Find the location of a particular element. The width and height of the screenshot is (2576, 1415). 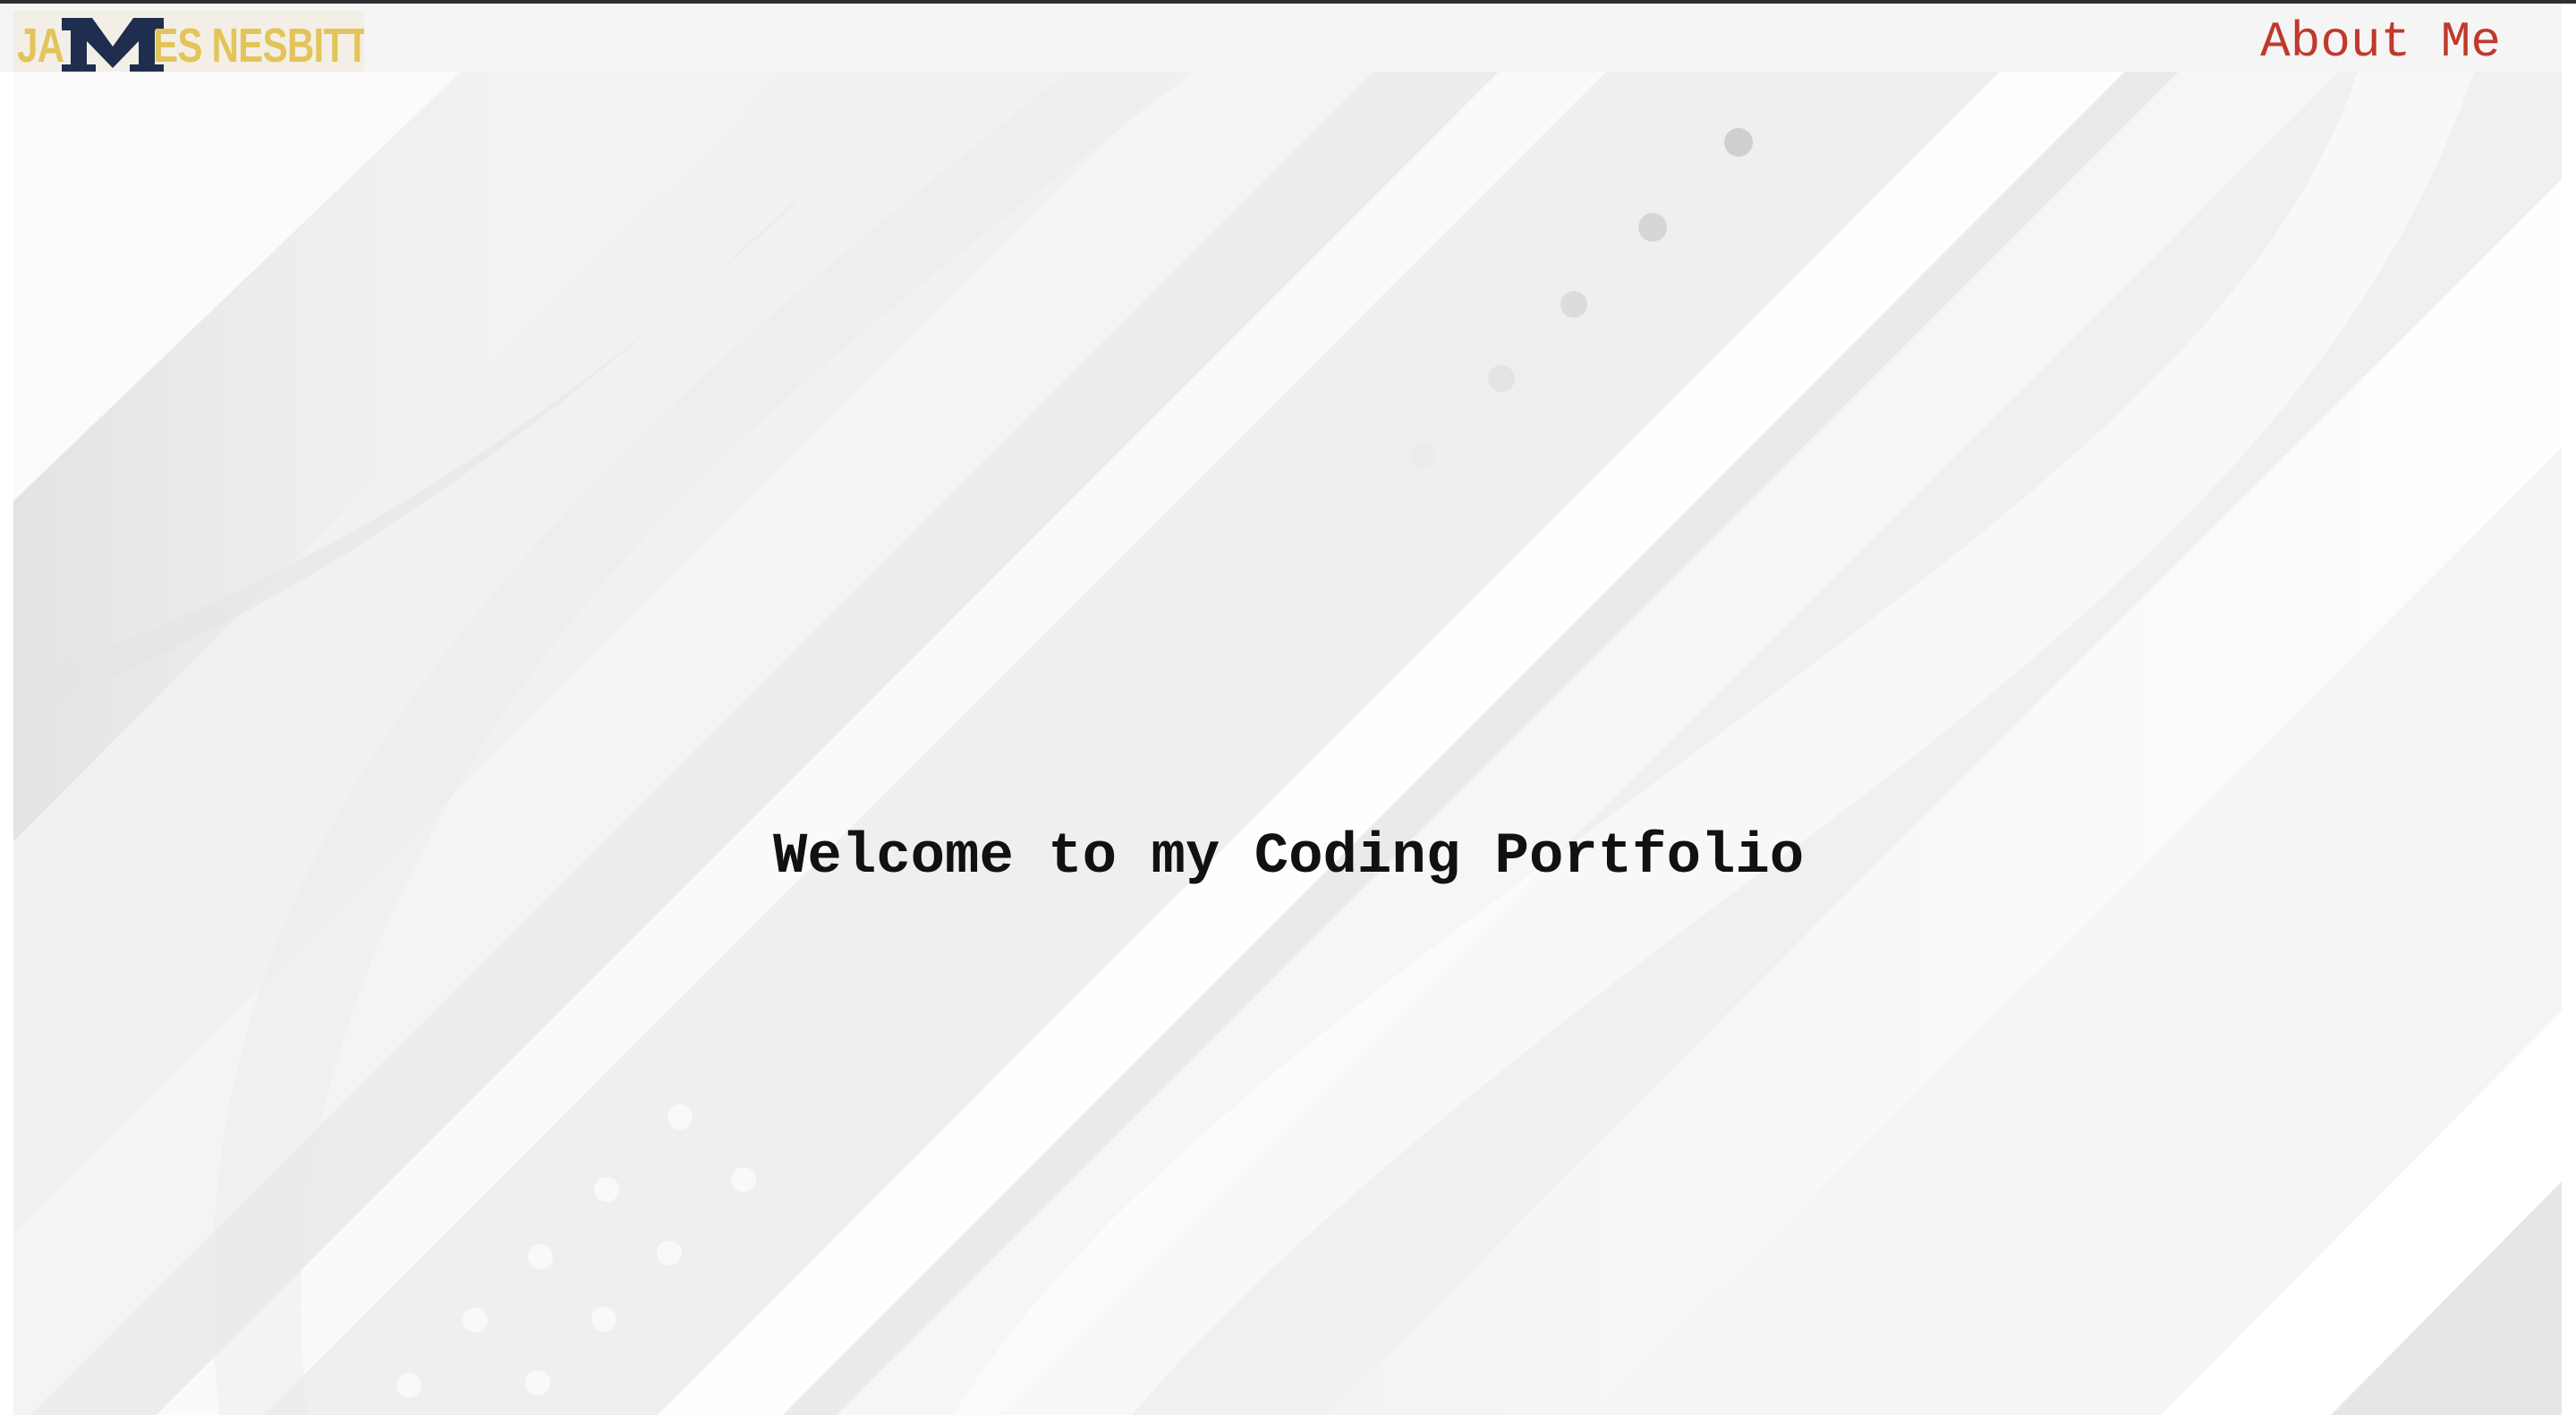

site-logo: JA ES NESBITT is located at coordinates (188, 43).